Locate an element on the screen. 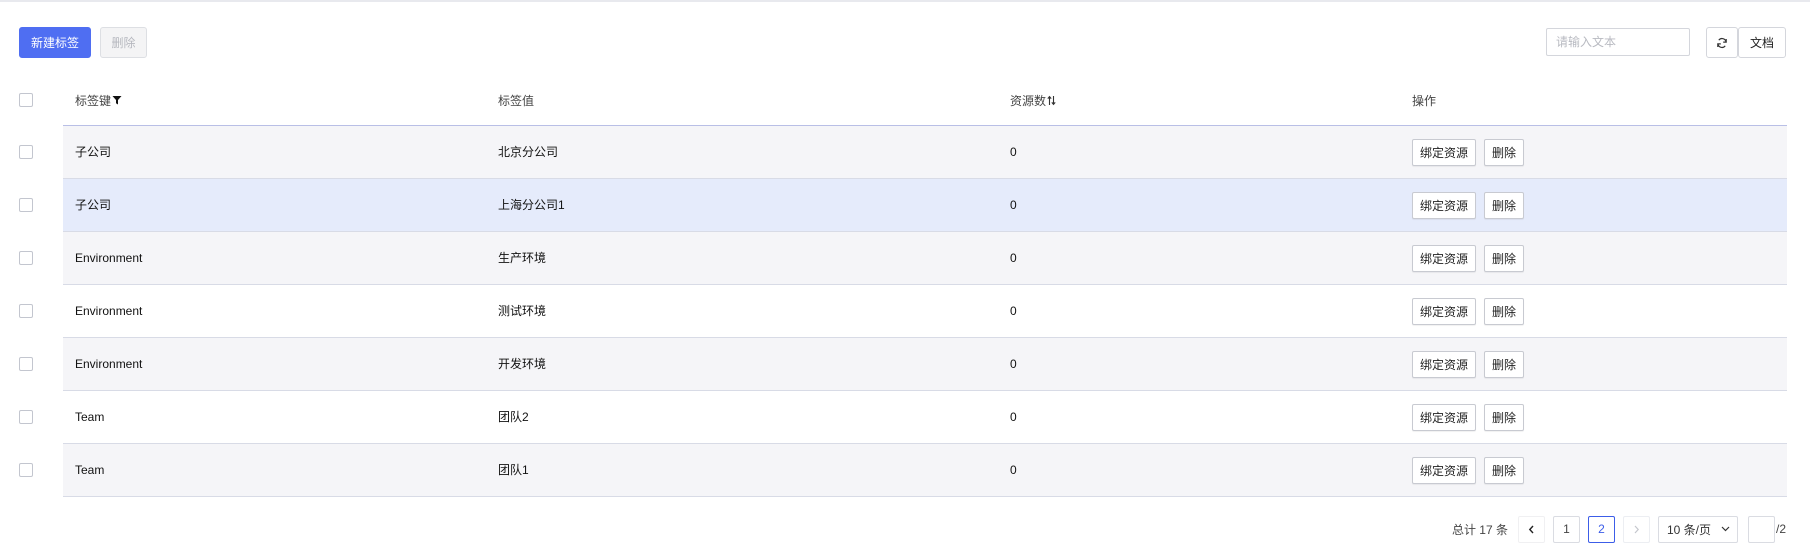 The image size is (1810, 556). column-tag-key-label: 标签键 is located at coordinates (93, 100).